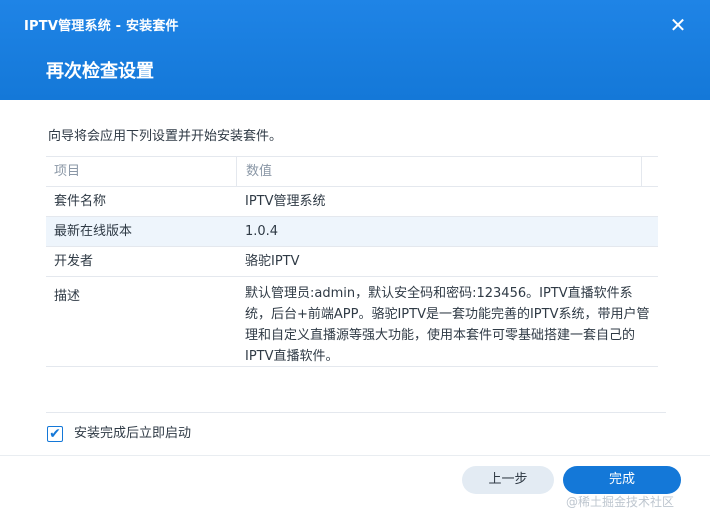 The height and width of the screenshot is (515, 710). What do you see at coordinates (67, 296) in the screenshot?
I see `row-label: 描述` at bounding box center [67, 296].